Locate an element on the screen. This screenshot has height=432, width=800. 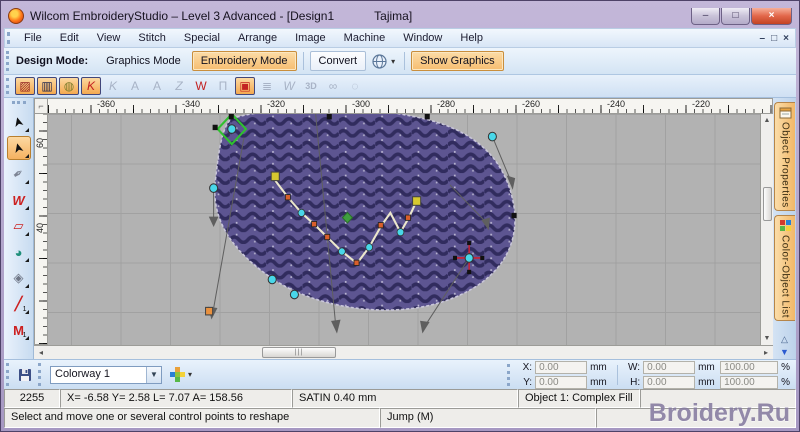
object-properties-icon is located at coordinates (785, 113).